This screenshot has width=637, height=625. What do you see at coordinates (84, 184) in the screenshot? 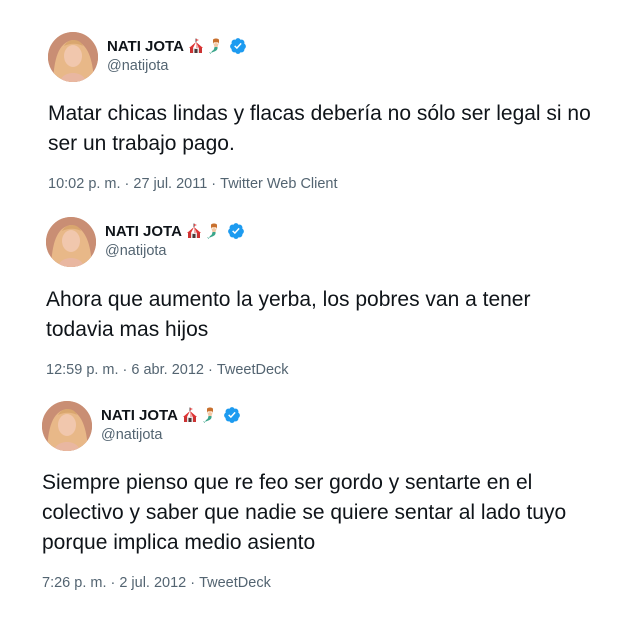
I see `tweet-time: 10:02 p. m.` at bounding box center [84, 184].